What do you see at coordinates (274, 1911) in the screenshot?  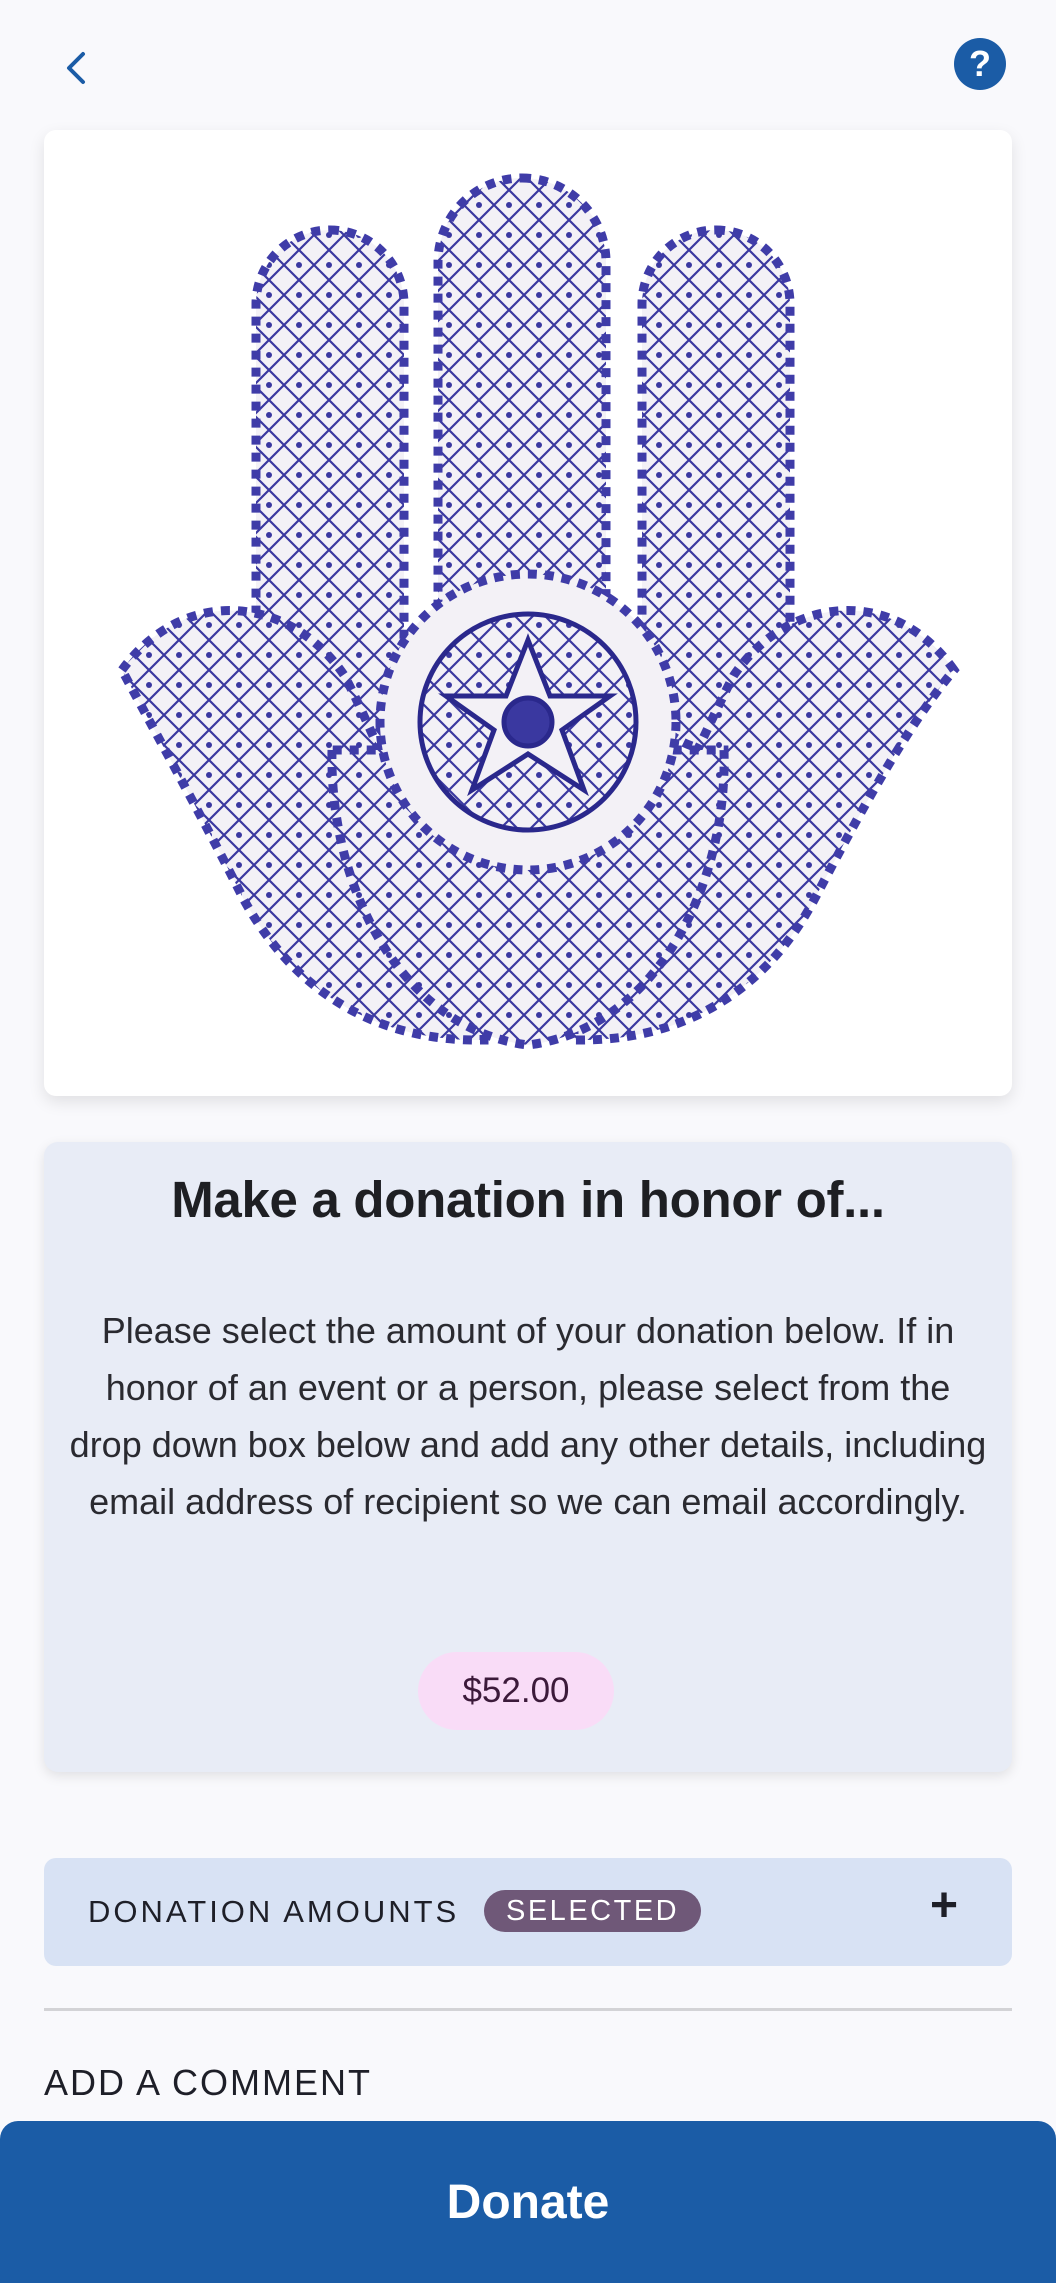 I see `accordion-label: DONATION AMOUNTS` at bounding box center [274, 1911].